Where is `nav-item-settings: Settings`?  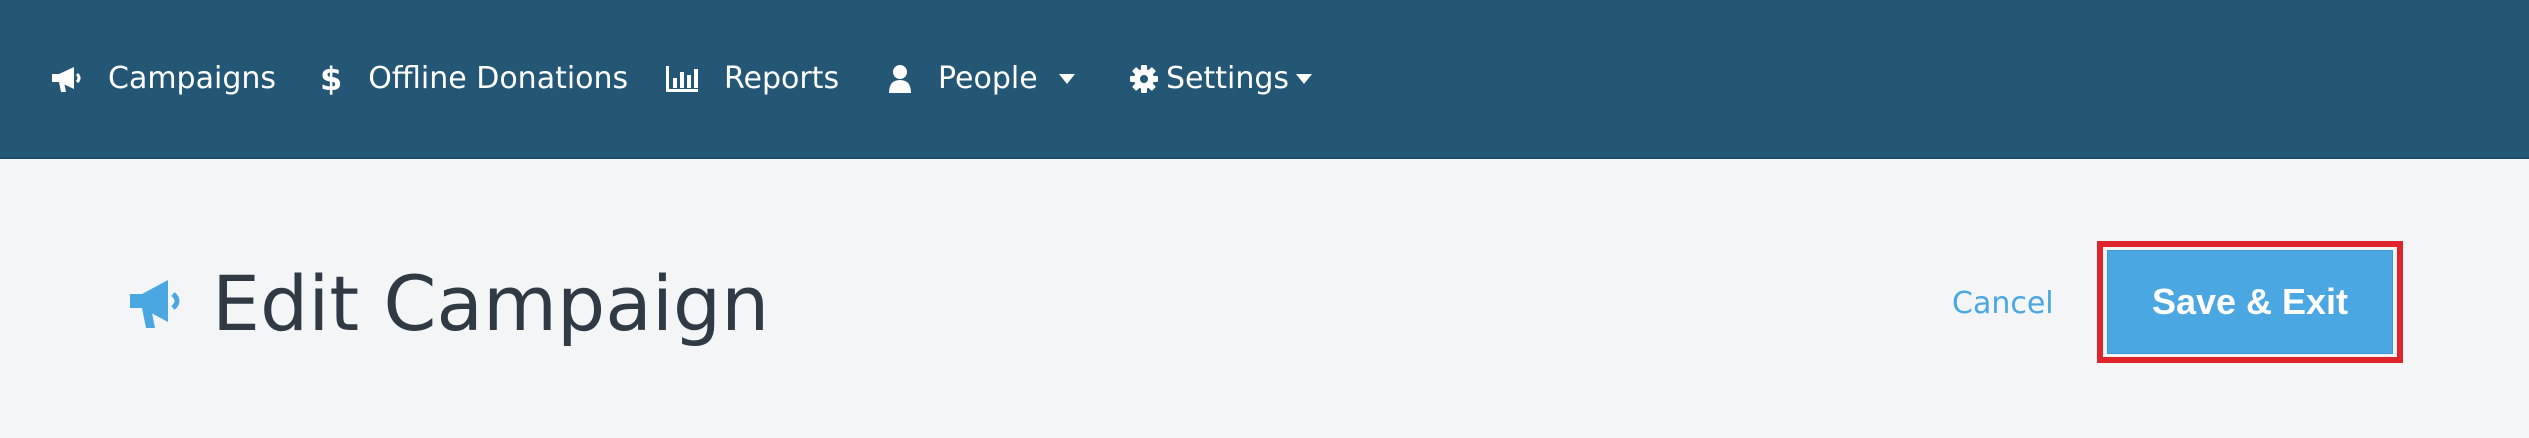
nav-item-settings: Settings is located at coordinates (1221, 78).